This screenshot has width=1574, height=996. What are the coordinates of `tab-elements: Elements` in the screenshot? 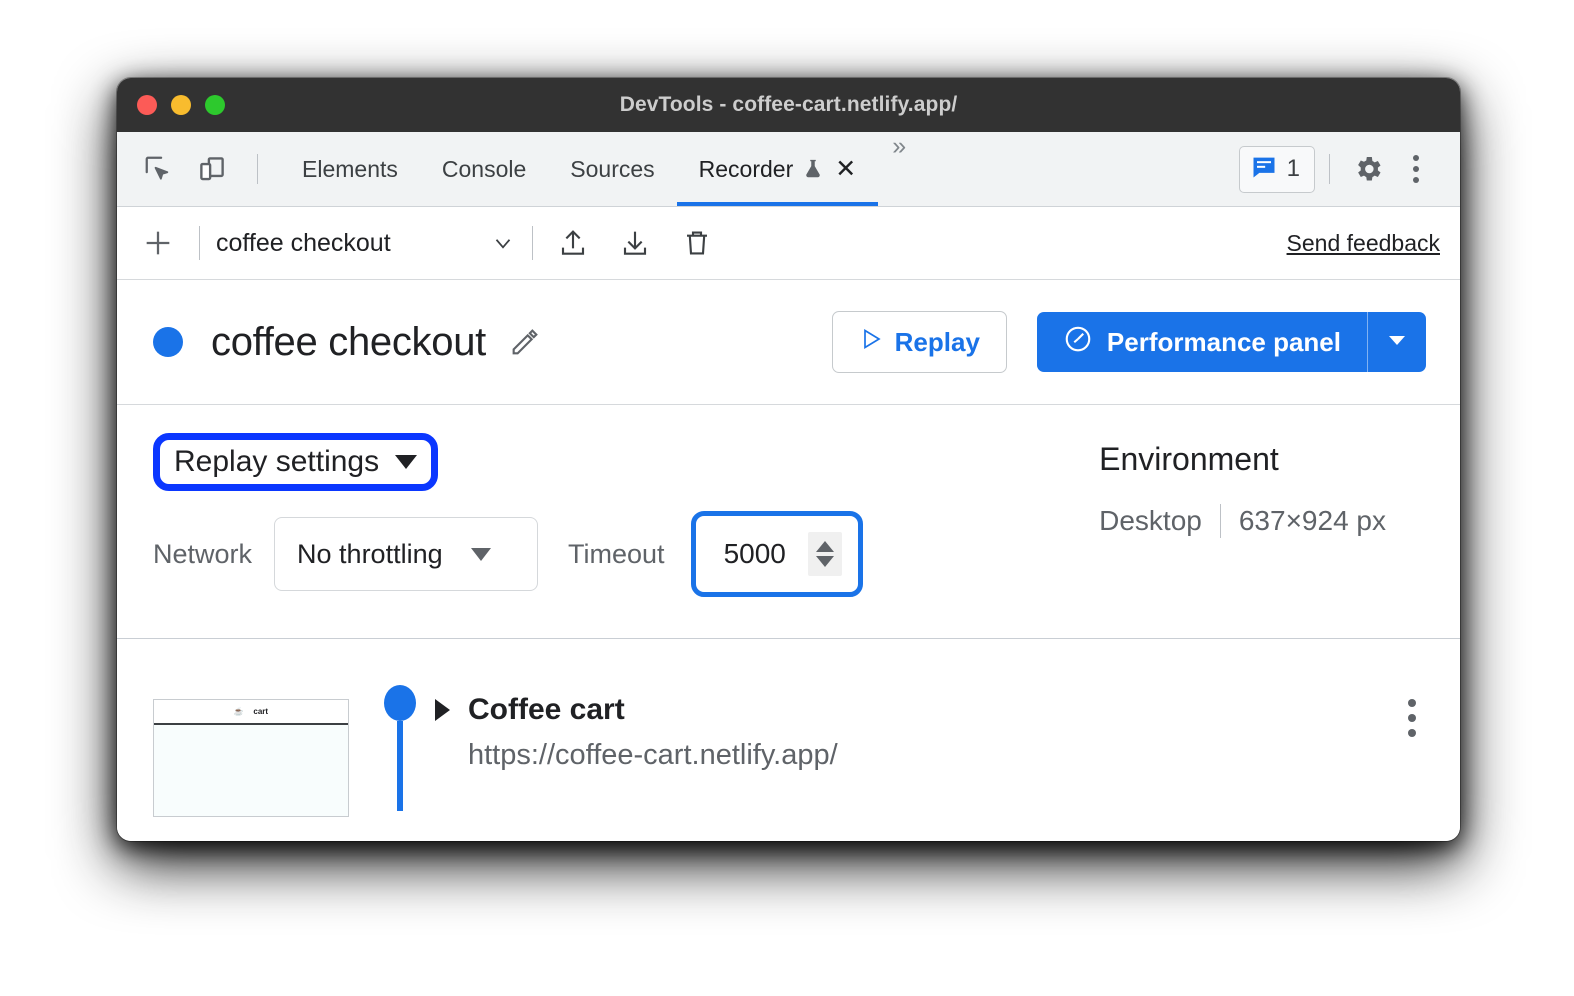 It's located at (350, 169).